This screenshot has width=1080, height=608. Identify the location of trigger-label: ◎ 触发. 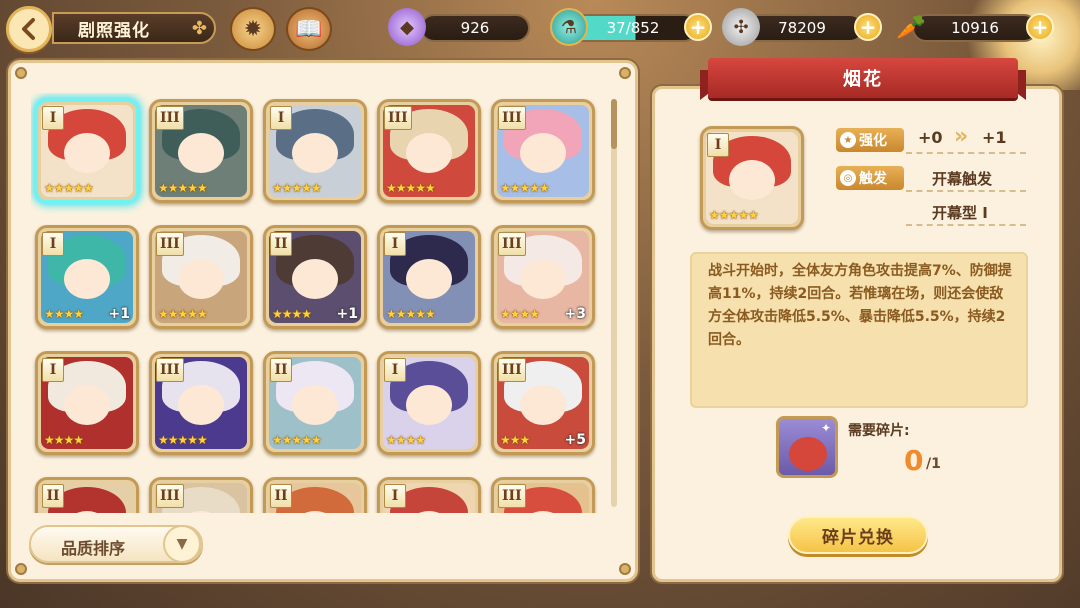
(870, 178).